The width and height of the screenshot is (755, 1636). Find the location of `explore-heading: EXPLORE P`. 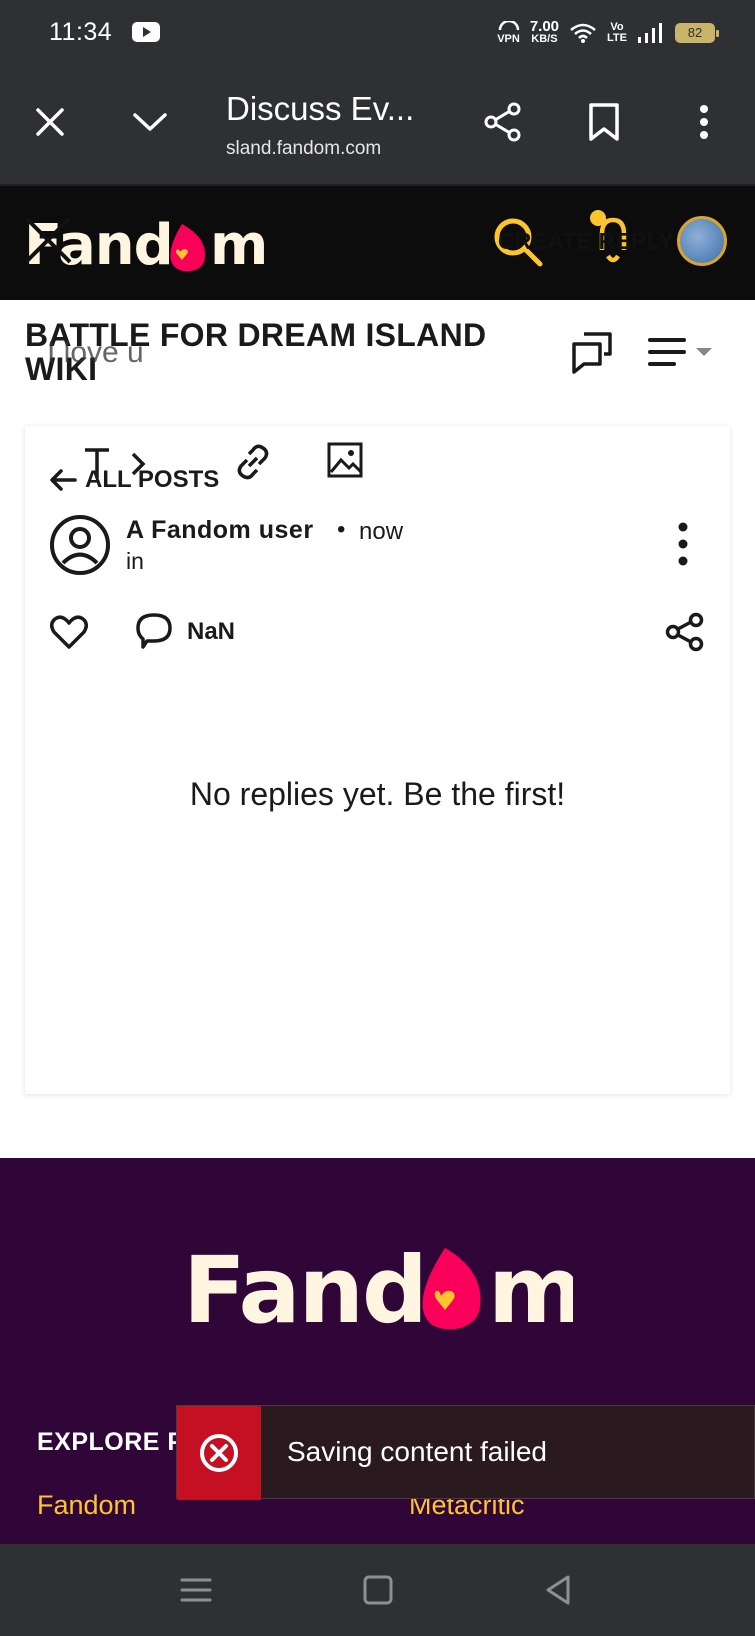

explore-heading: EXPLORE P is located at coordinates (111, 1442).